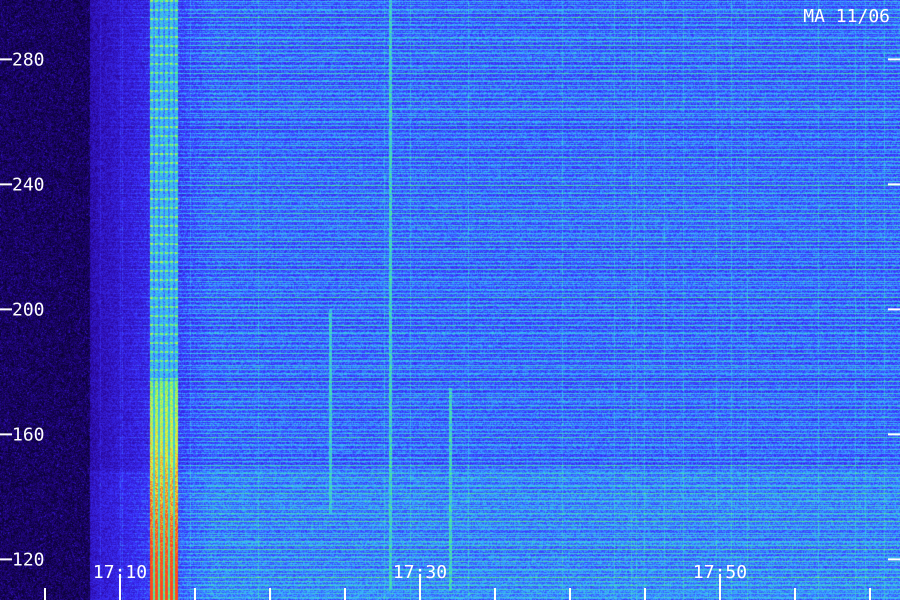 This screenshot has width=900, height=600. What do you see at coordinates (894, 309) in the screenshot?
I see `y-axis-right` at bounding box center [894, 309].